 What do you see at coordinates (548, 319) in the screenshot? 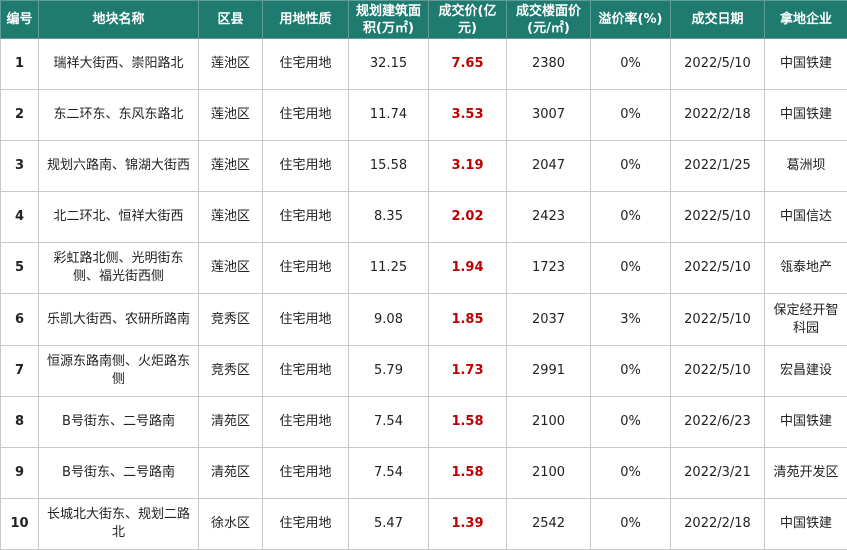
I see `cell-floor-price: 2037` at bounding box center [548, 319].